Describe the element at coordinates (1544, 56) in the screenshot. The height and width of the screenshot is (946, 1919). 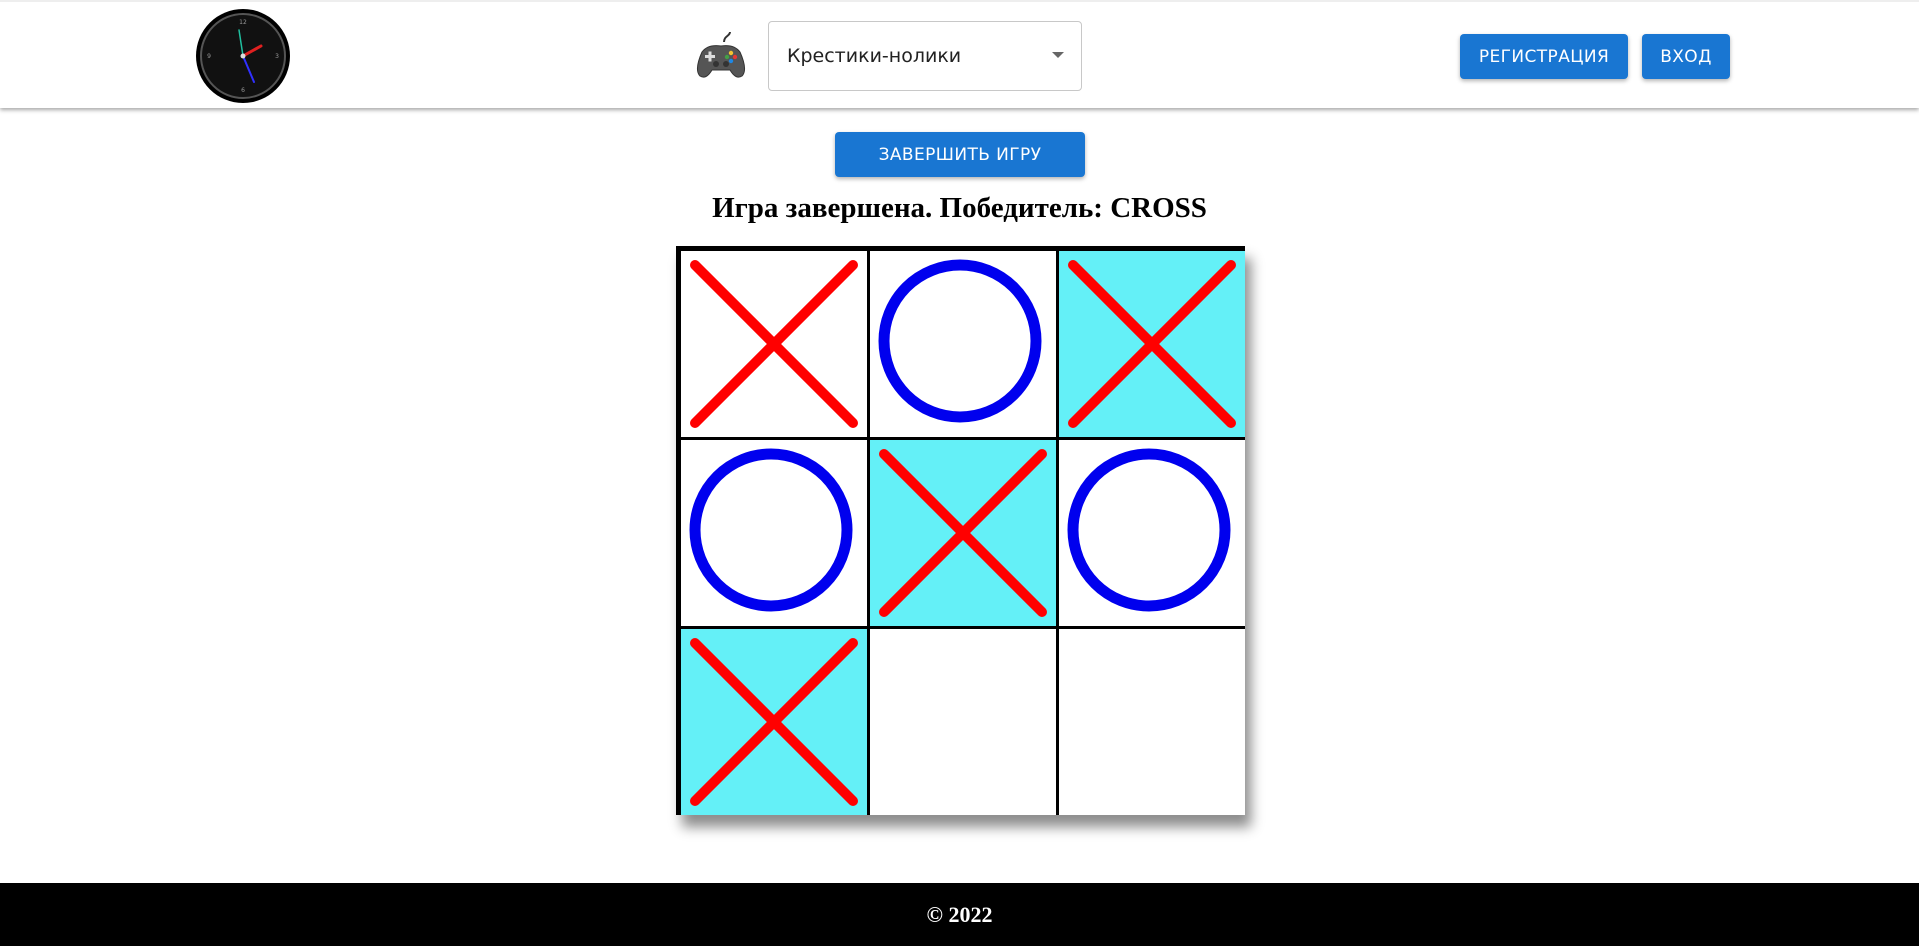
I see `register-button: Регистрация` at that location.